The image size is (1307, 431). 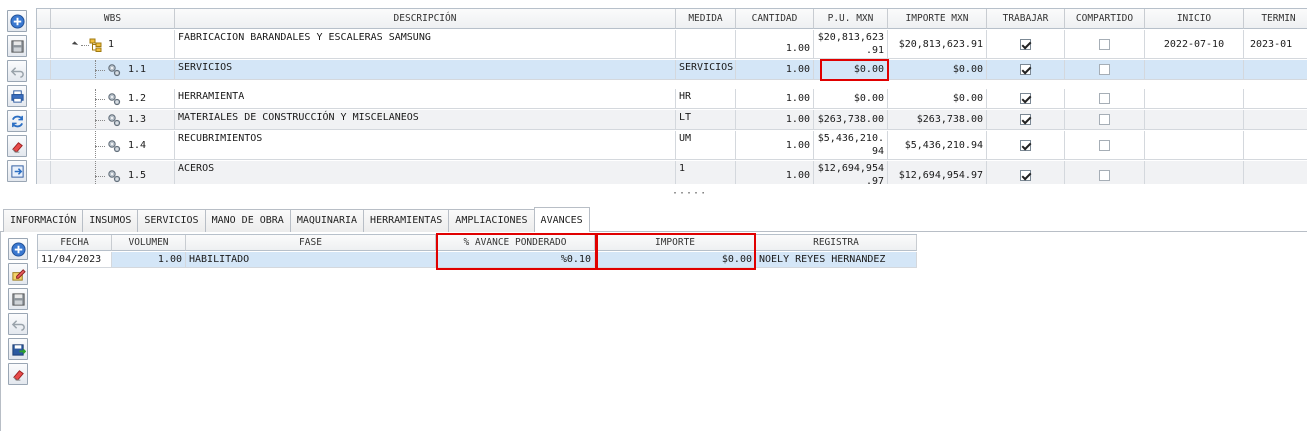 I want to click on tab-avances: AVANCES, so click(x=561, y=219).